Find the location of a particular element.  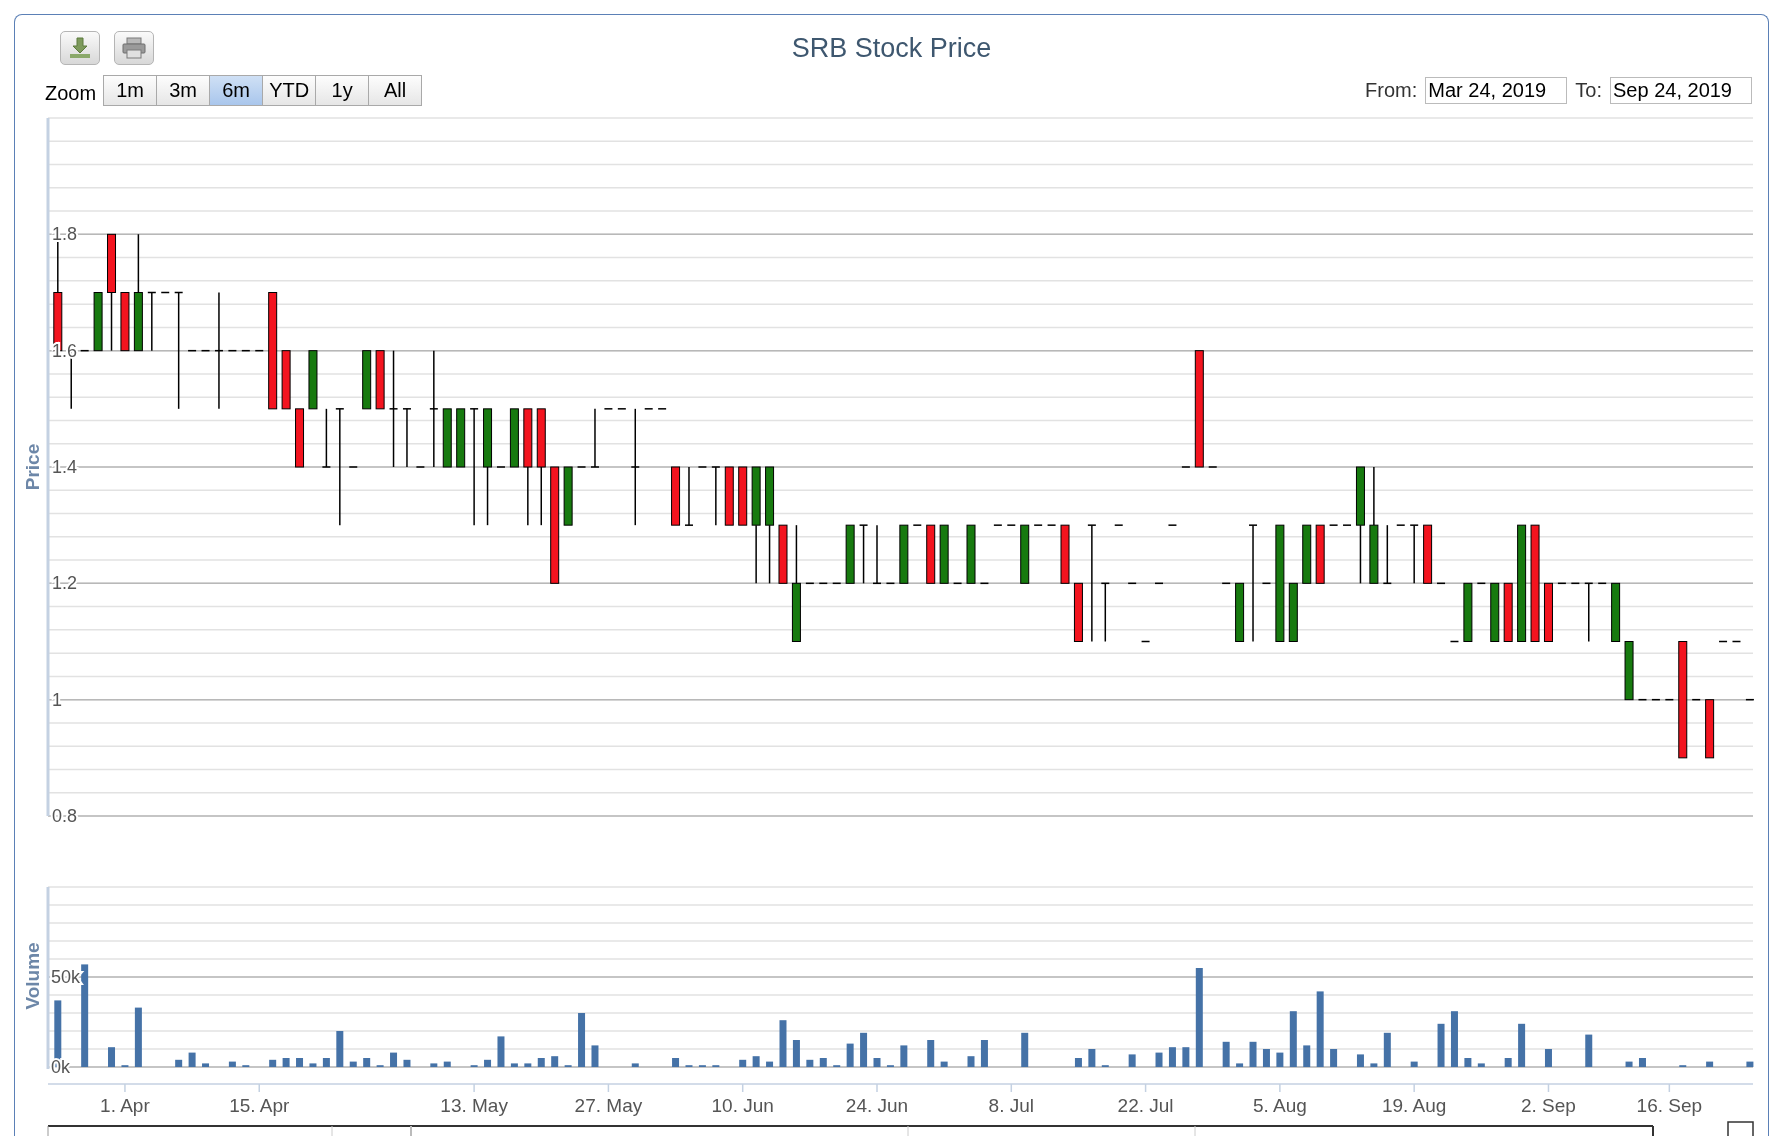

axis-label: 1.8 is located at coordinates (65, 234).